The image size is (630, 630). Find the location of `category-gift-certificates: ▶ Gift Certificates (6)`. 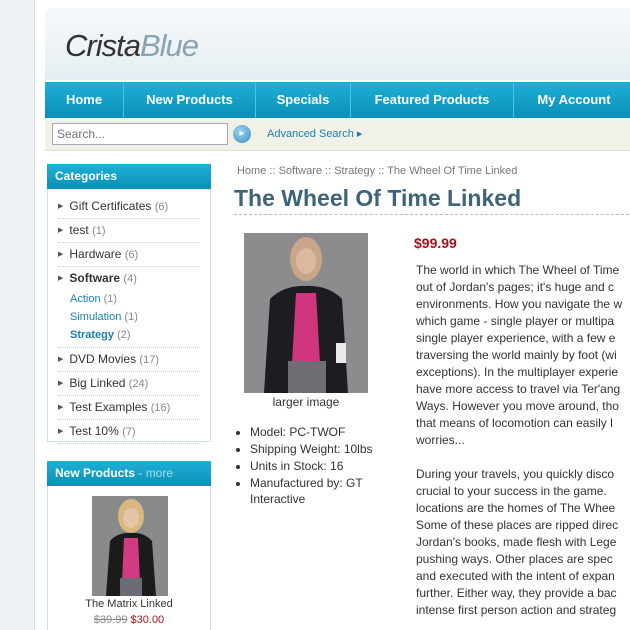

category-gift-certificates: ▶ Gift Certificates (6) is located at coordinates (129, 207).